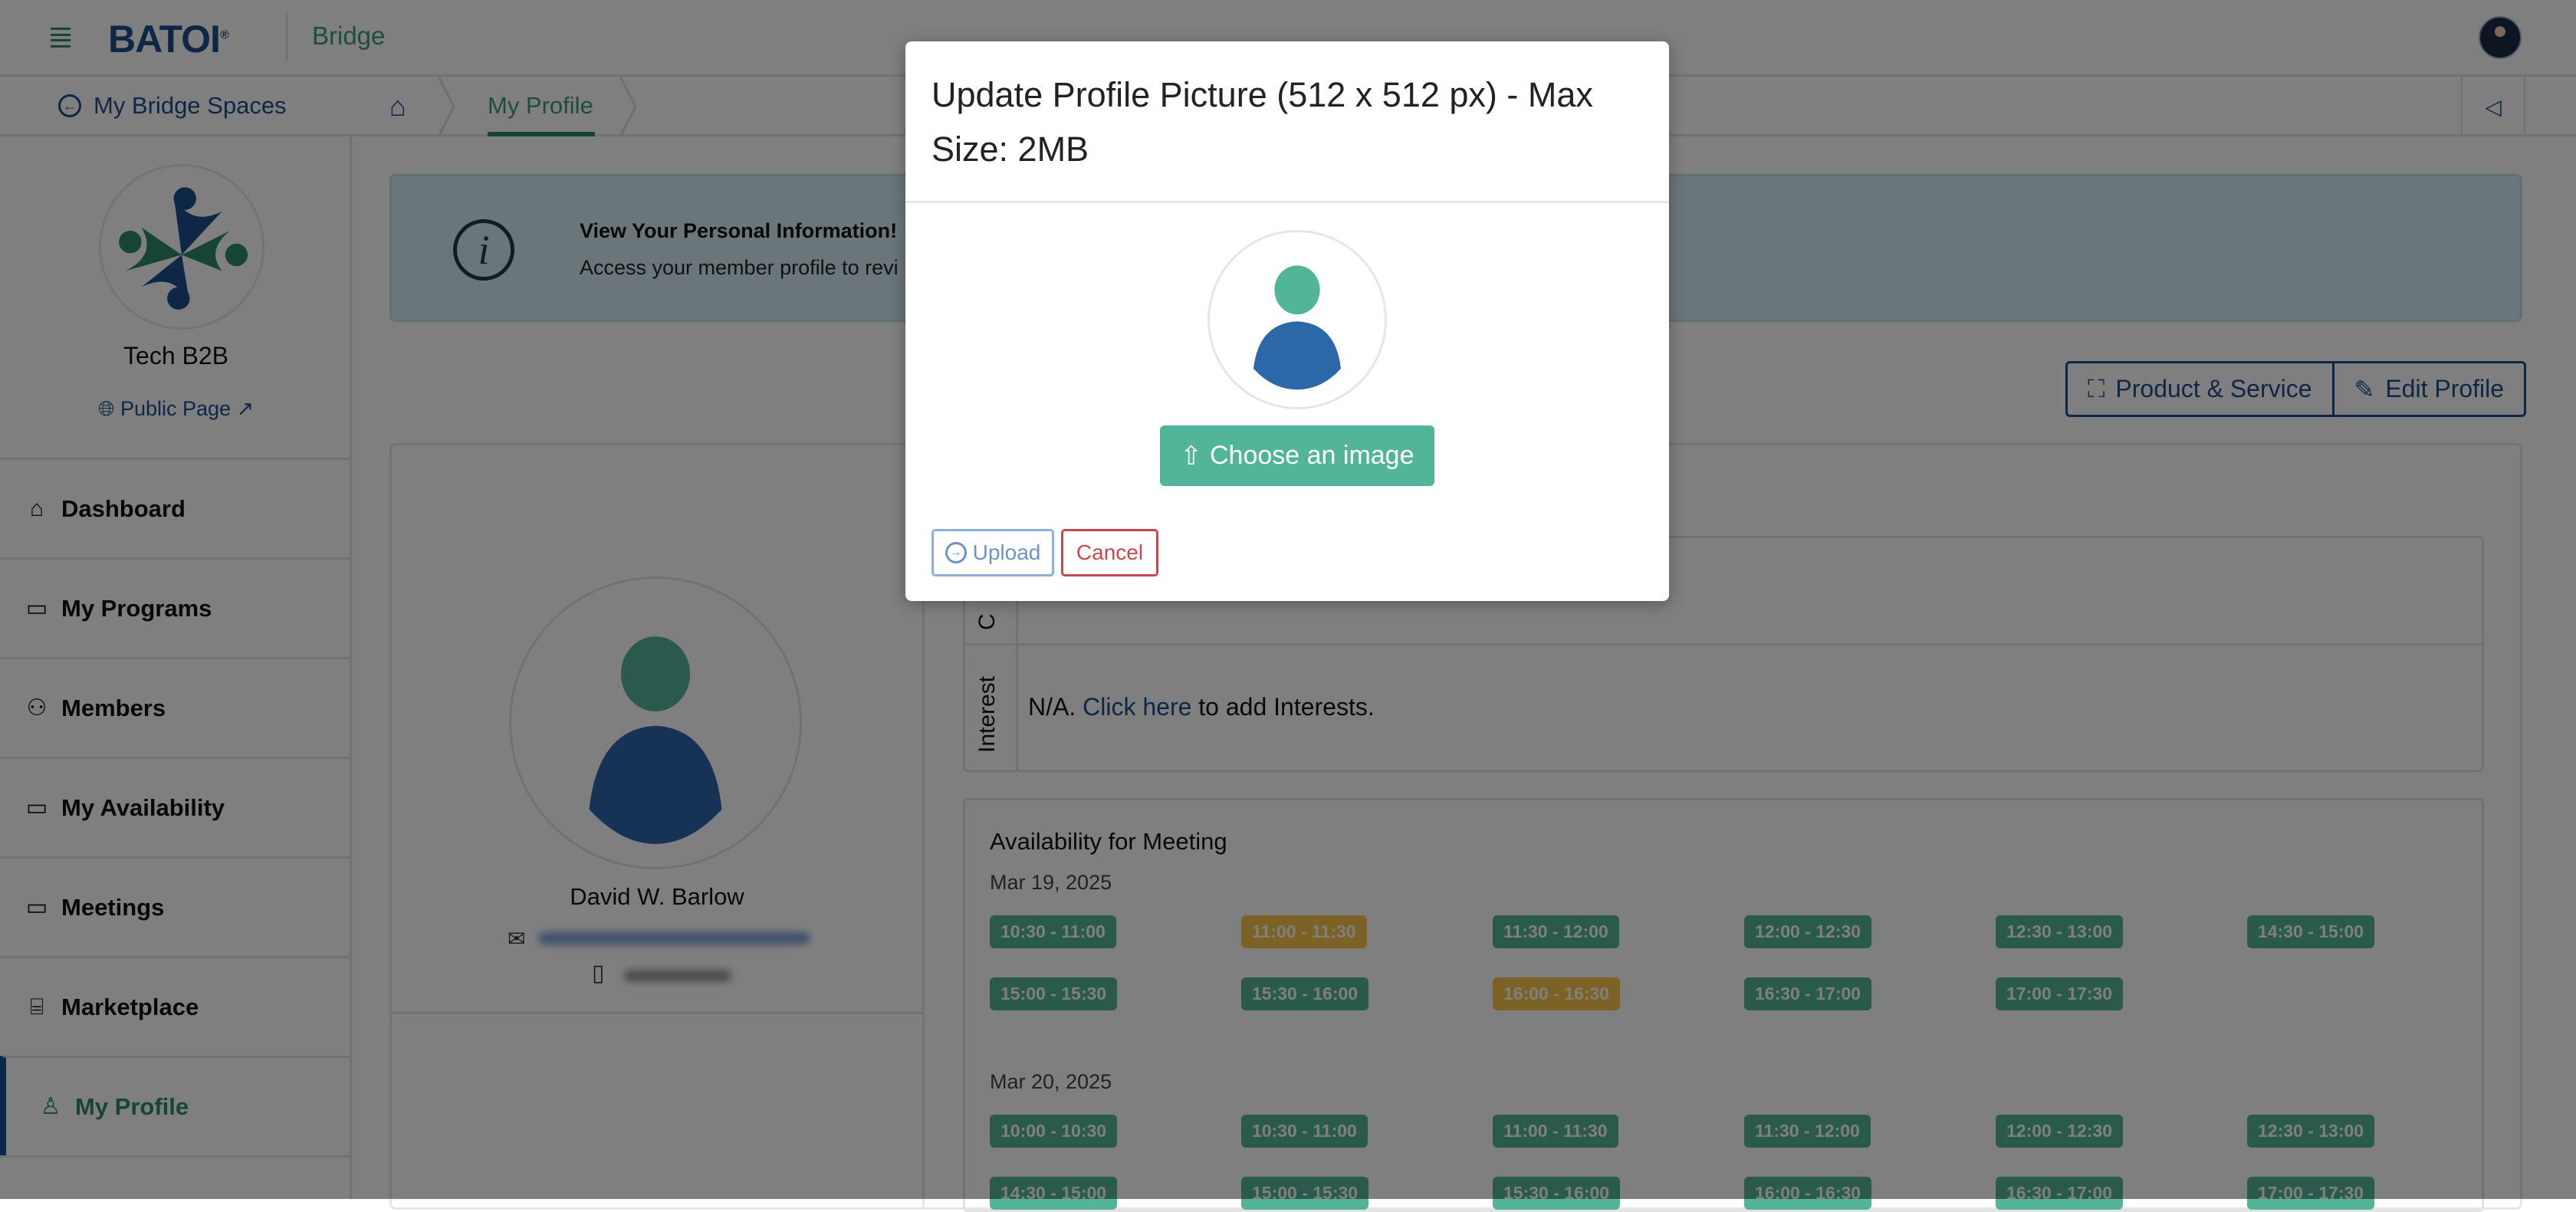  I want to click on choose-image-button: ⇧ Choose an image, so click(1297, 455).